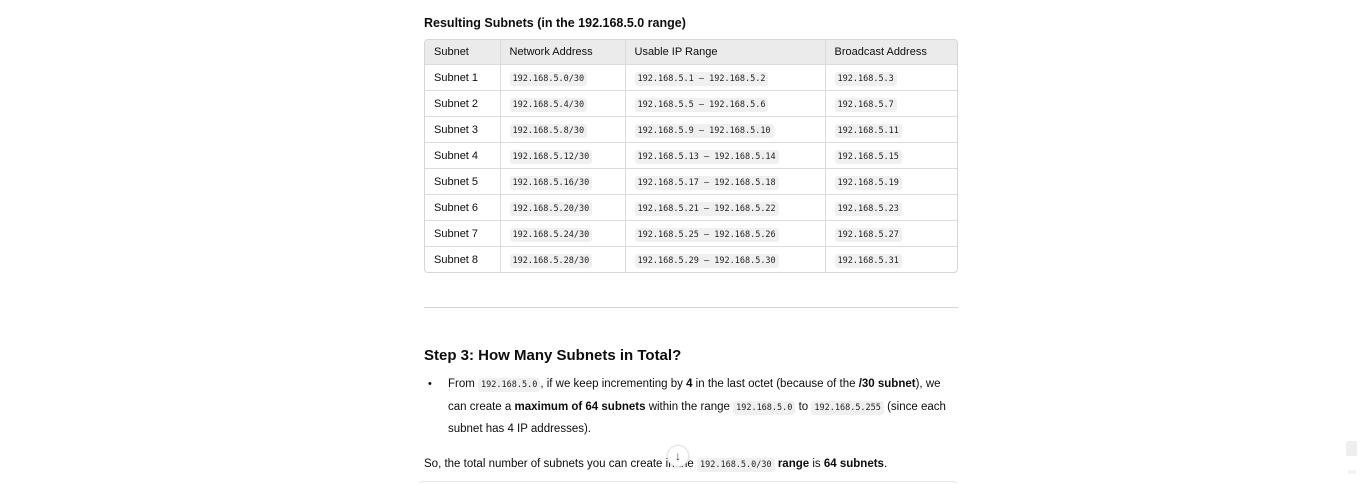  Describe the element at coordinates (868, 156) in the screenshot. I see `broadcast-address-code: 192.168.5.15` at that location.